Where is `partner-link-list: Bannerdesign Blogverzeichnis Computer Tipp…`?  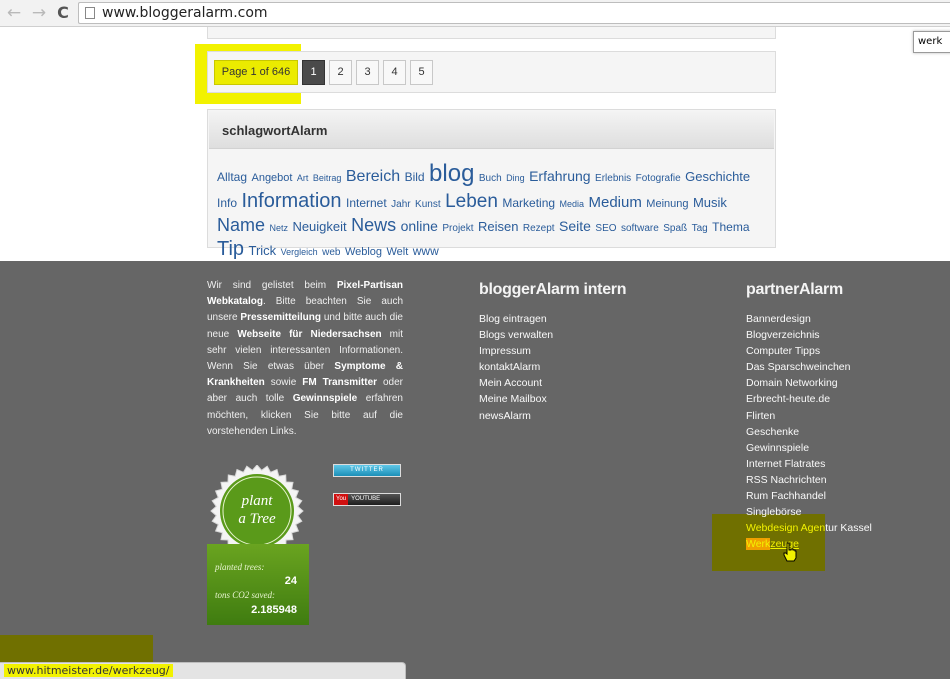 partner-link-list: Bannerdesign Blogverzeichnis Computer Tipp… is located at coordinates (798, 415).